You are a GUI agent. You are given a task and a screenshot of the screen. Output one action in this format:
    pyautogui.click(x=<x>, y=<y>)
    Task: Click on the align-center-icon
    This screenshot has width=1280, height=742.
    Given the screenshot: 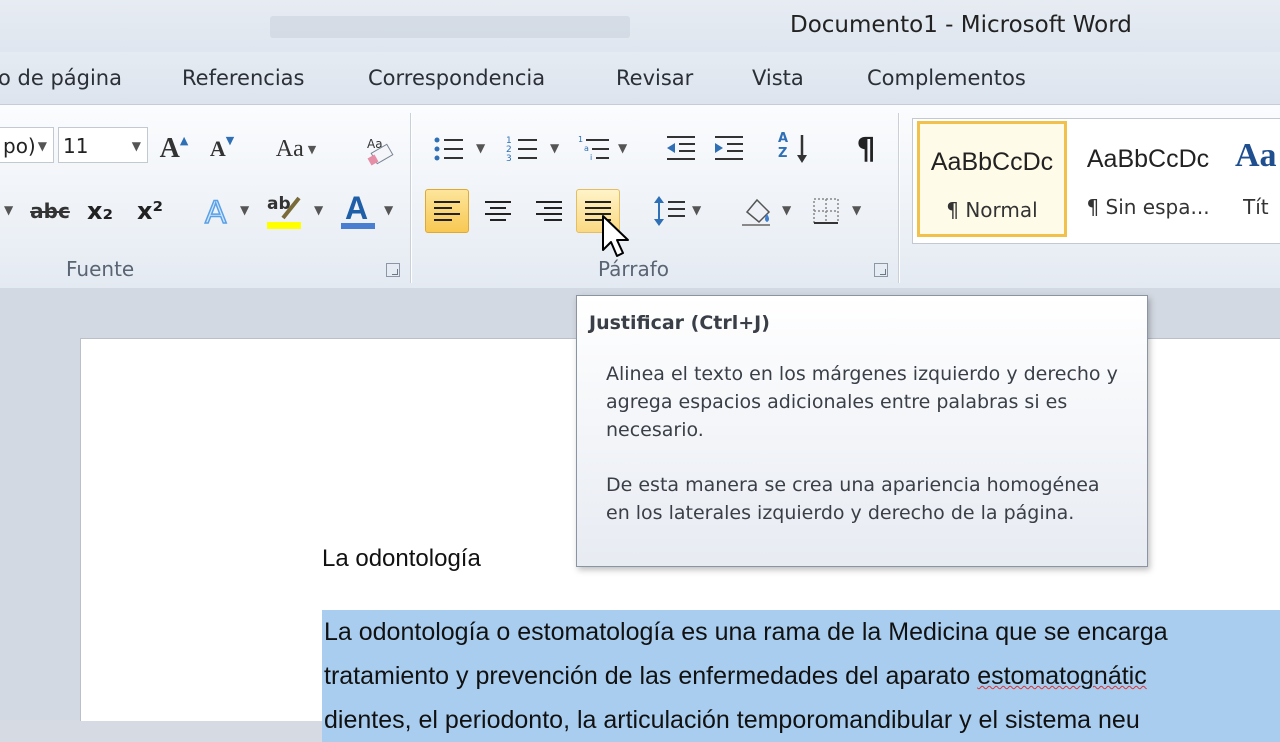 What is the action you would take?
    pyautogui.click(x=498, y=211)
    